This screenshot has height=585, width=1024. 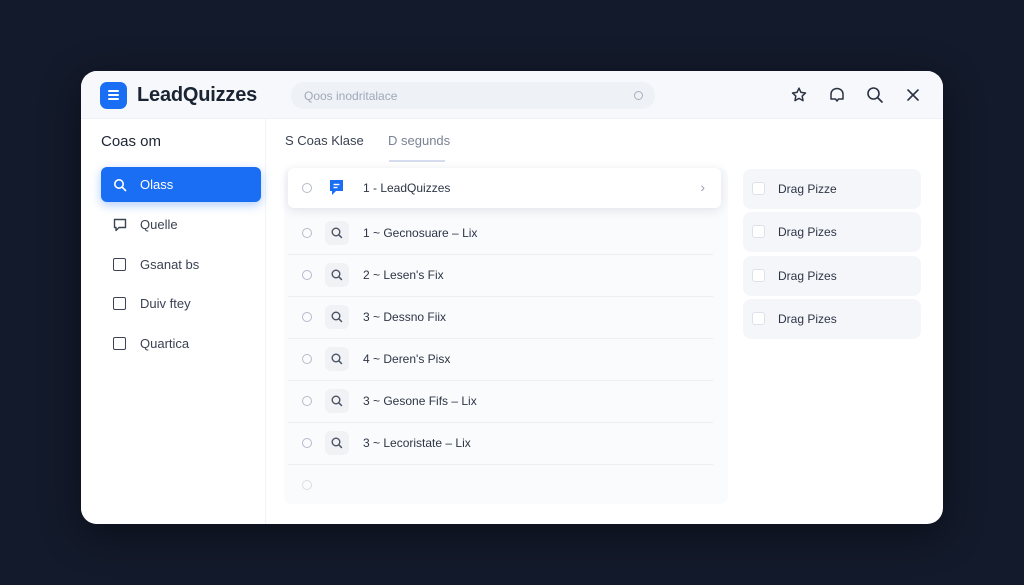 I want to click on list-item-label: 3 ~ Dessno Fiix, so click(x=405, y=317).